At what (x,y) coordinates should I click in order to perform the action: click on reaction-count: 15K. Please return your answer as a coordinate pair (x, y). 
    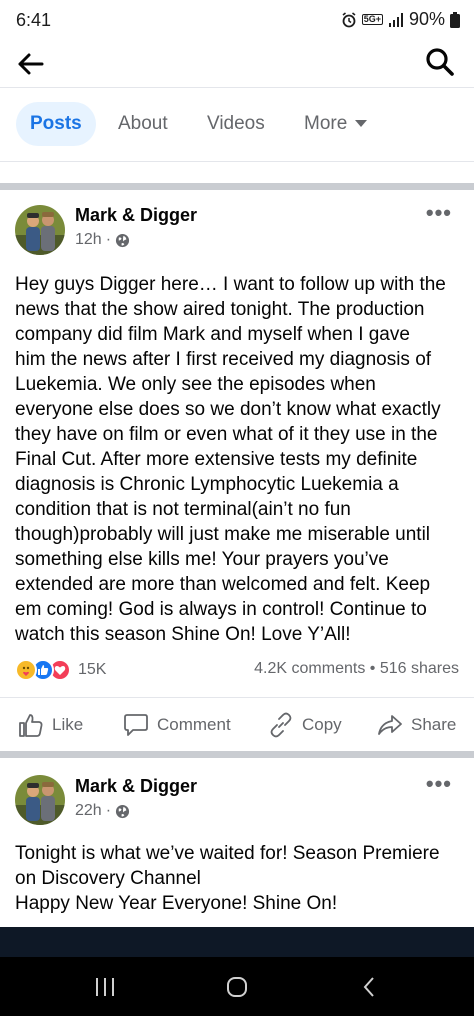
    Looking at the image, I should click on (92, 669).